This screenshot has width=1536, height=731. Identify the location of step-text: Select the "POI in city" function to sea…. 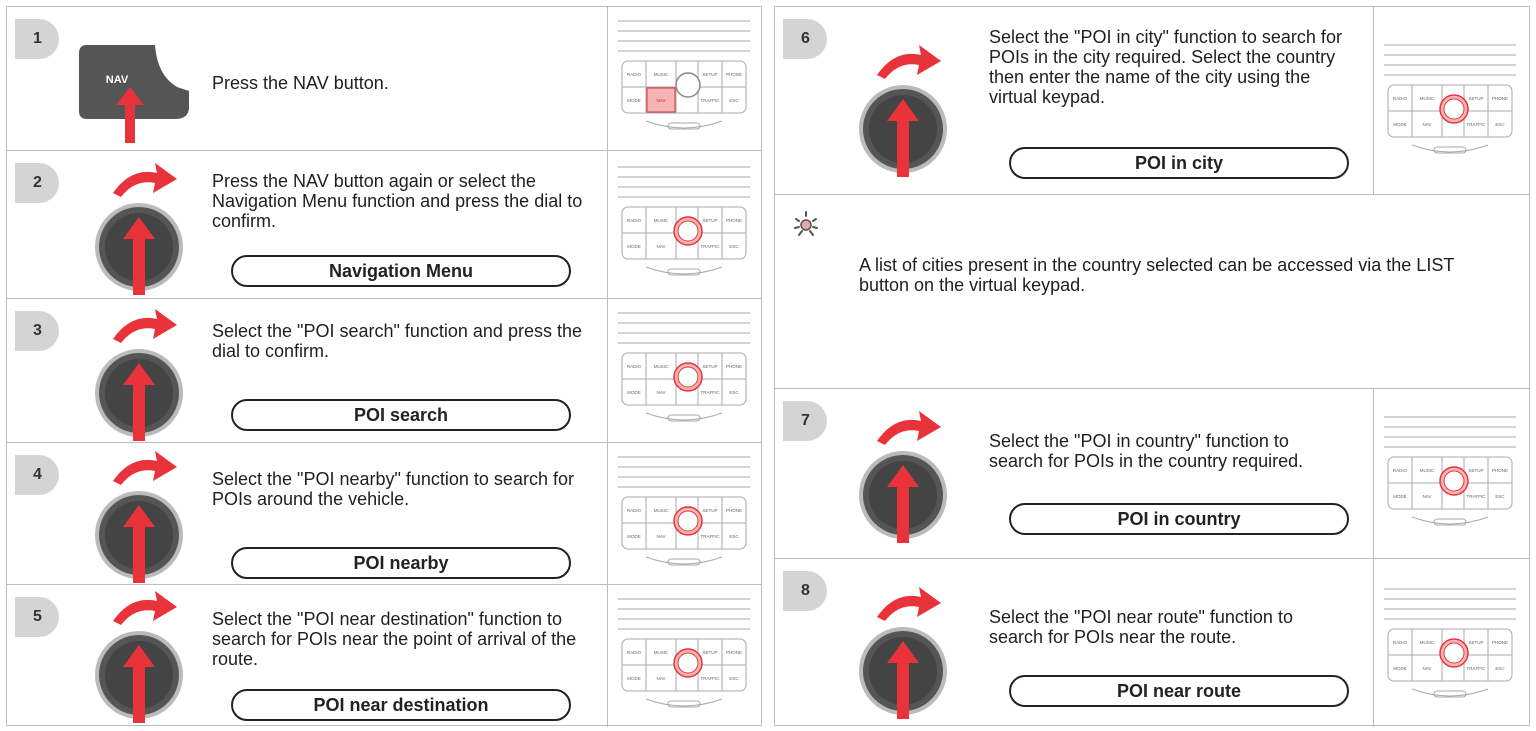
(1165, 67).